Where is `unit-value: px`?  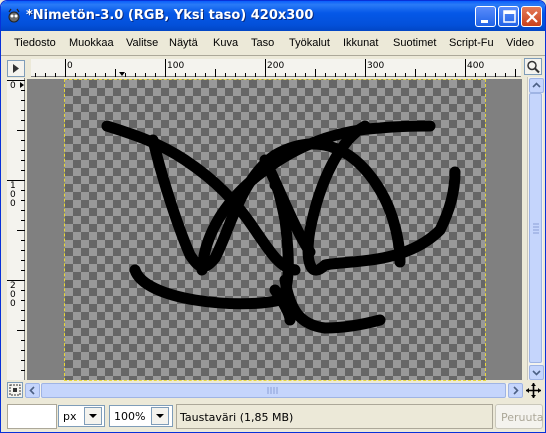
unit-value: px is located at coordinates (70, 416).